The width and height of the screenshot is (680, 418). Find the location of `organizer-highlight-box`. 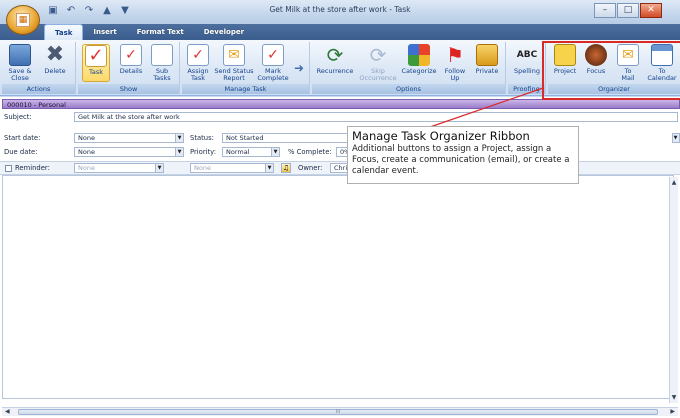

organizer-highlight-box is located at coordinates (611, 70).